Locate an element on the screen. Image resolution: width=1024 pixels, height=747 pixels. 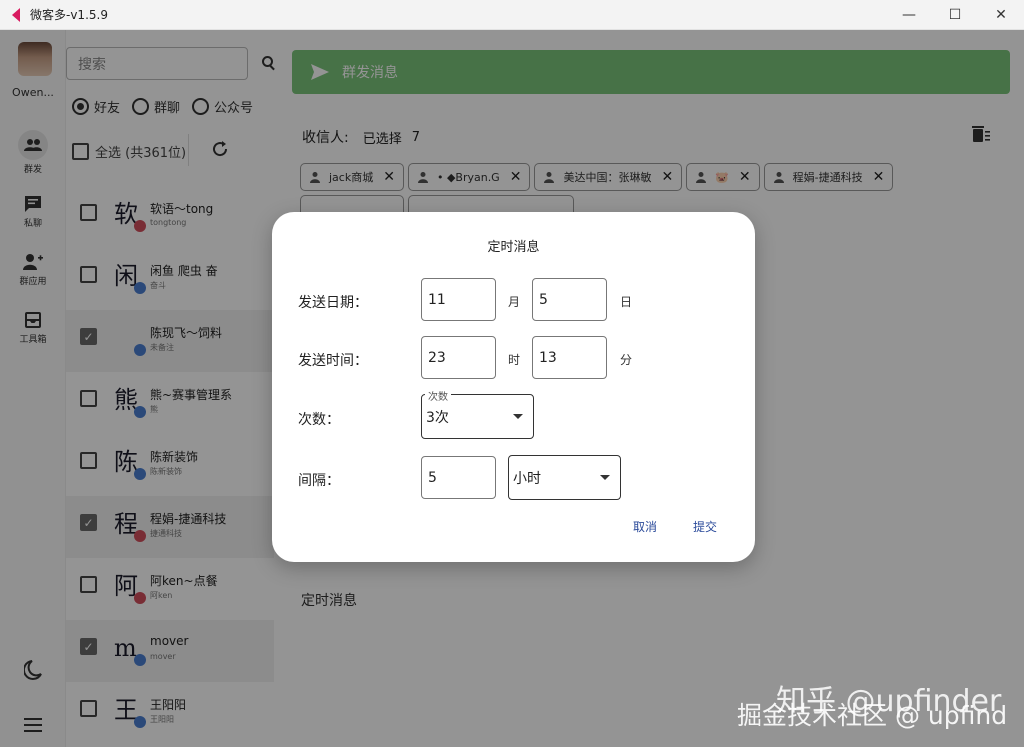
maximize-button: ☐ is located at coordinates (955, 15).